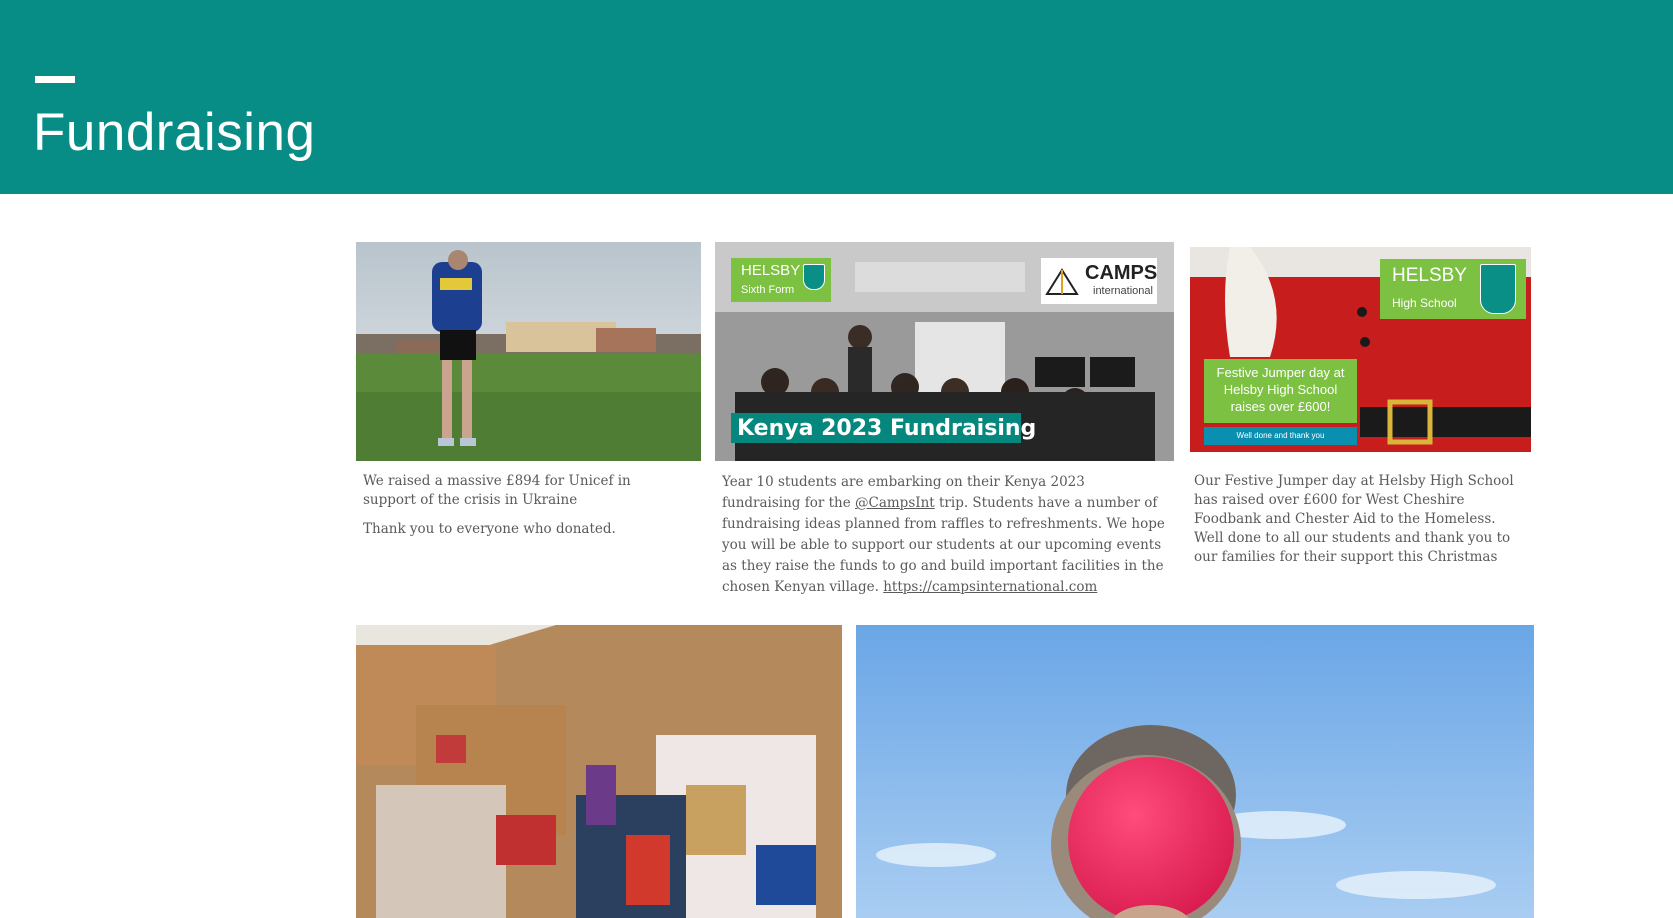 This screenshot has height=918, width=1673. Describe the element at coordinates (895, 503) in the screenshot. I see `campsint-link: @CampsInt` at that location.